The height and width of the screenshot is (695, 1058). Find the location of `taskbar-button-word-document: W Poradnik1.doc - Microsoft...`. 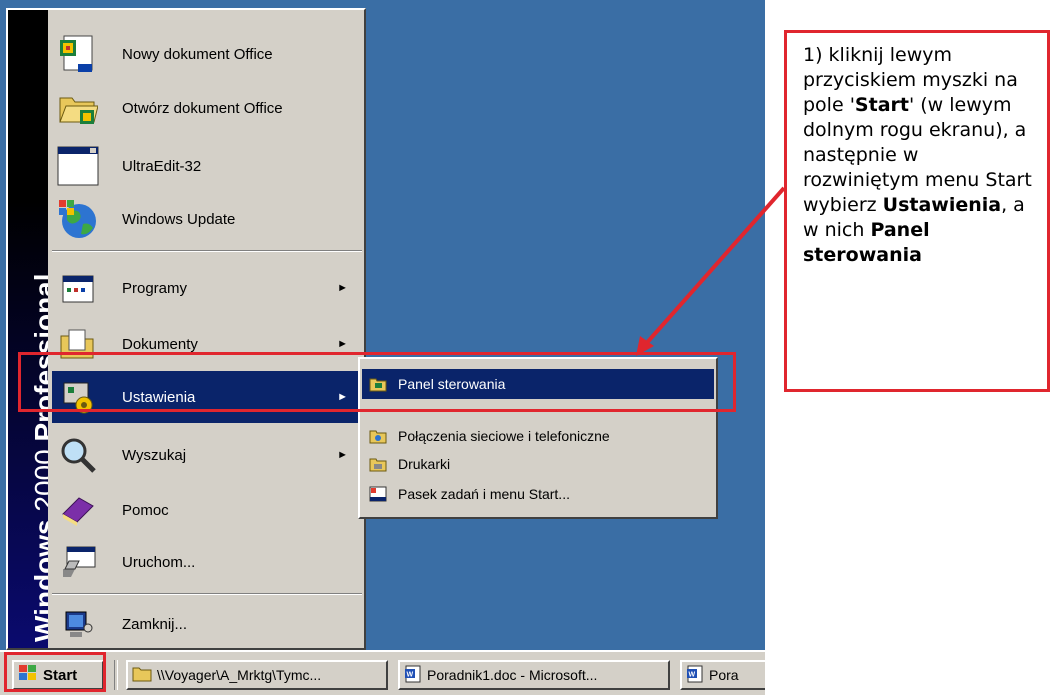

taskbar-button-word-document: W Poradnik1.doc - Microsoft... is located at coordinates (534, 675).